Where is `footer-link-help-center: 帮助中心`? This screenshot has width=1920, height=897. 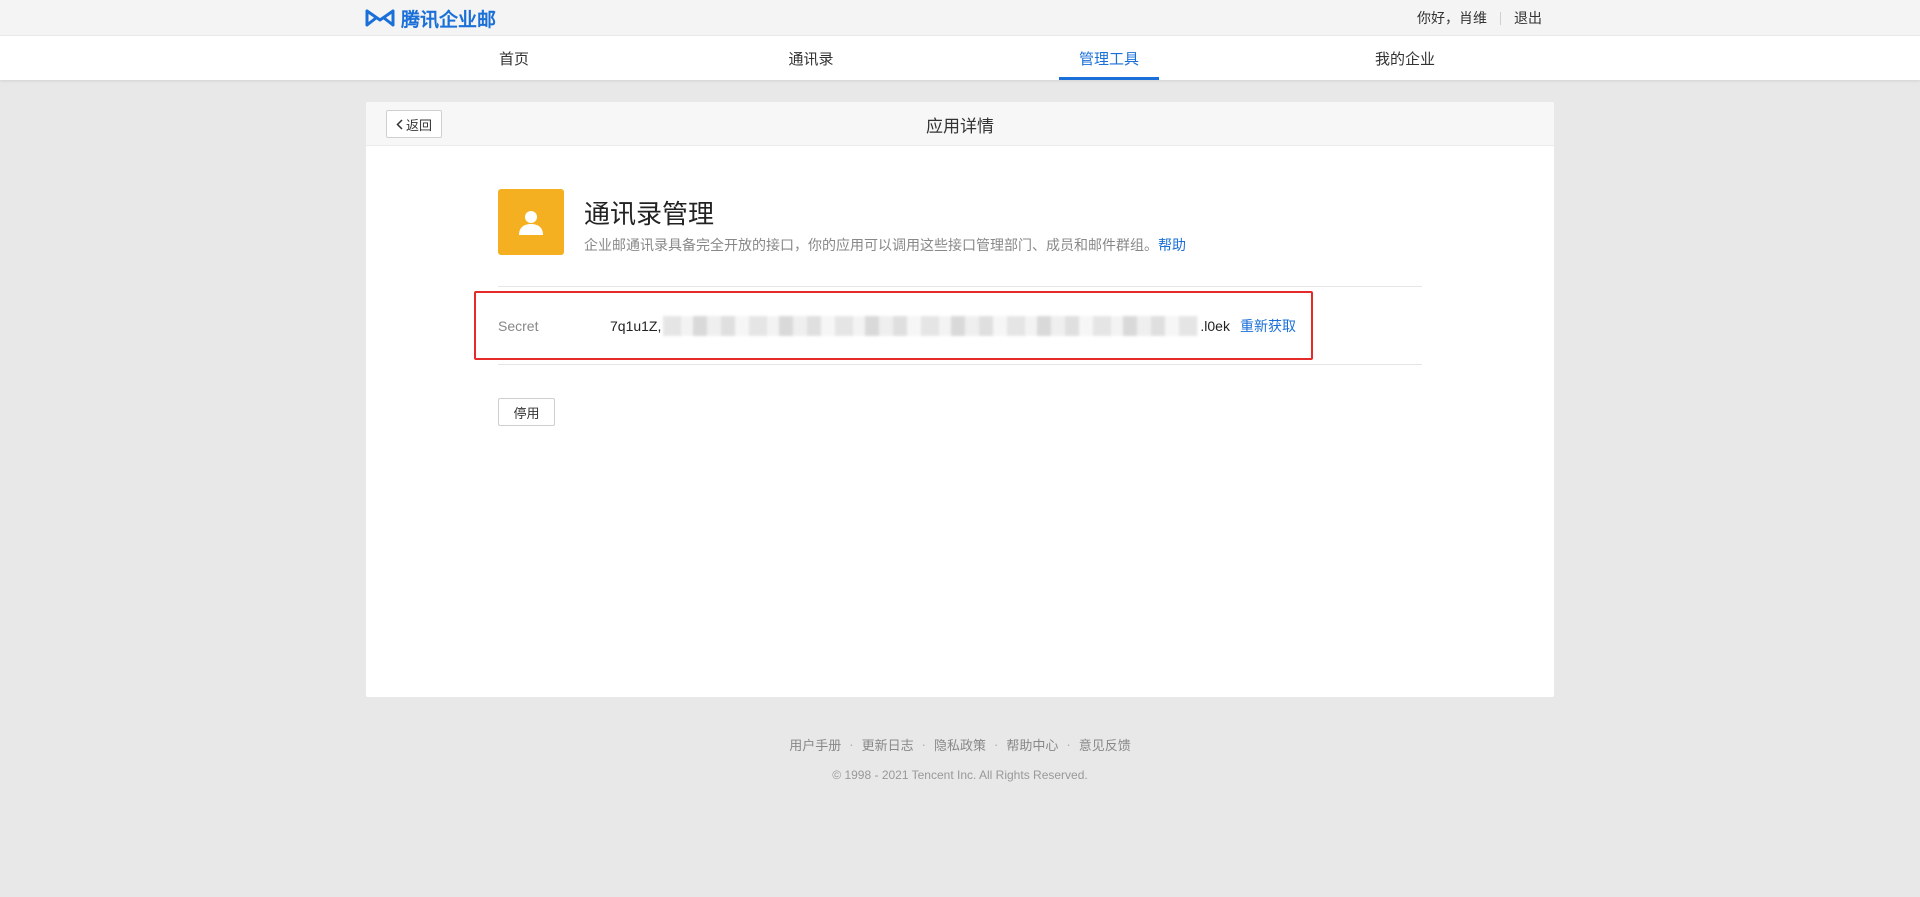 footer-link-help-center: 帮助中心 is located at coordinates (1032, 744).